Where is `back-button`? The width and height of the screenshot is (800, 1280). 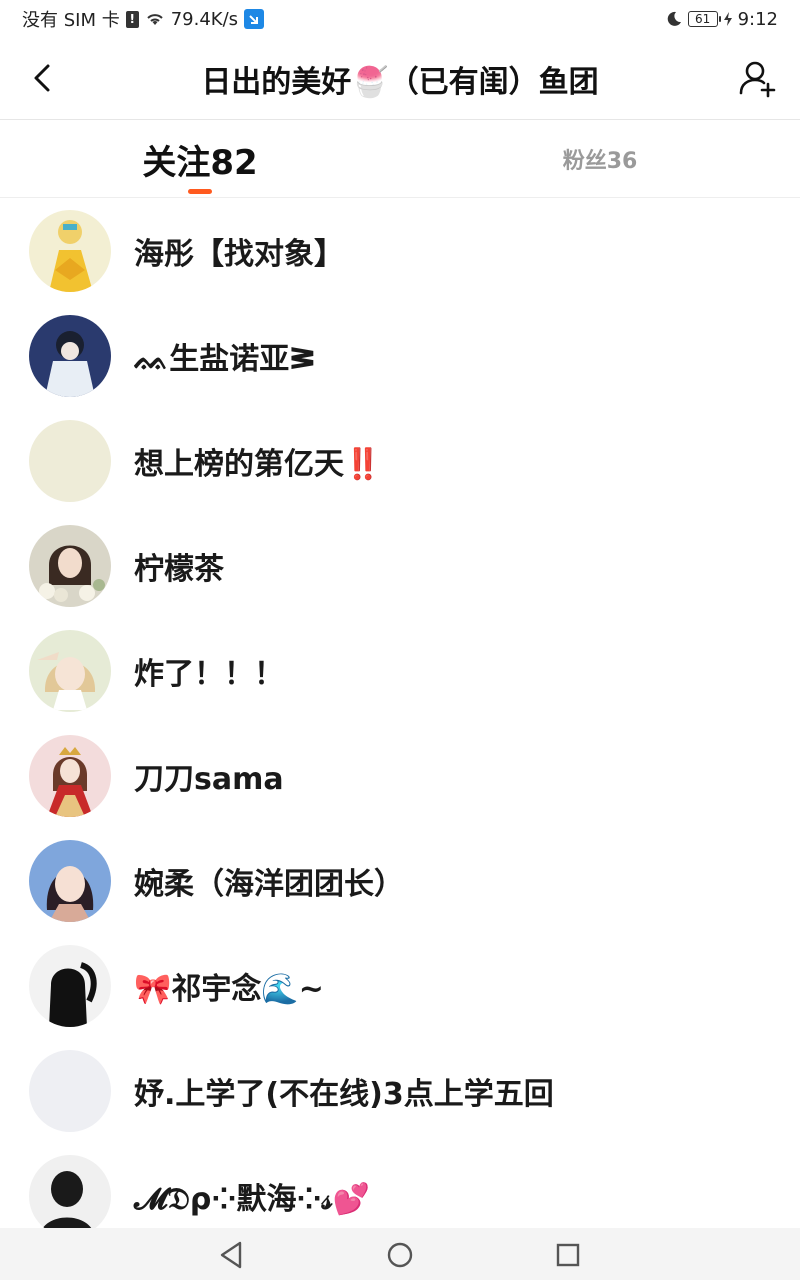 back-button is located at coordinates (42, 78).